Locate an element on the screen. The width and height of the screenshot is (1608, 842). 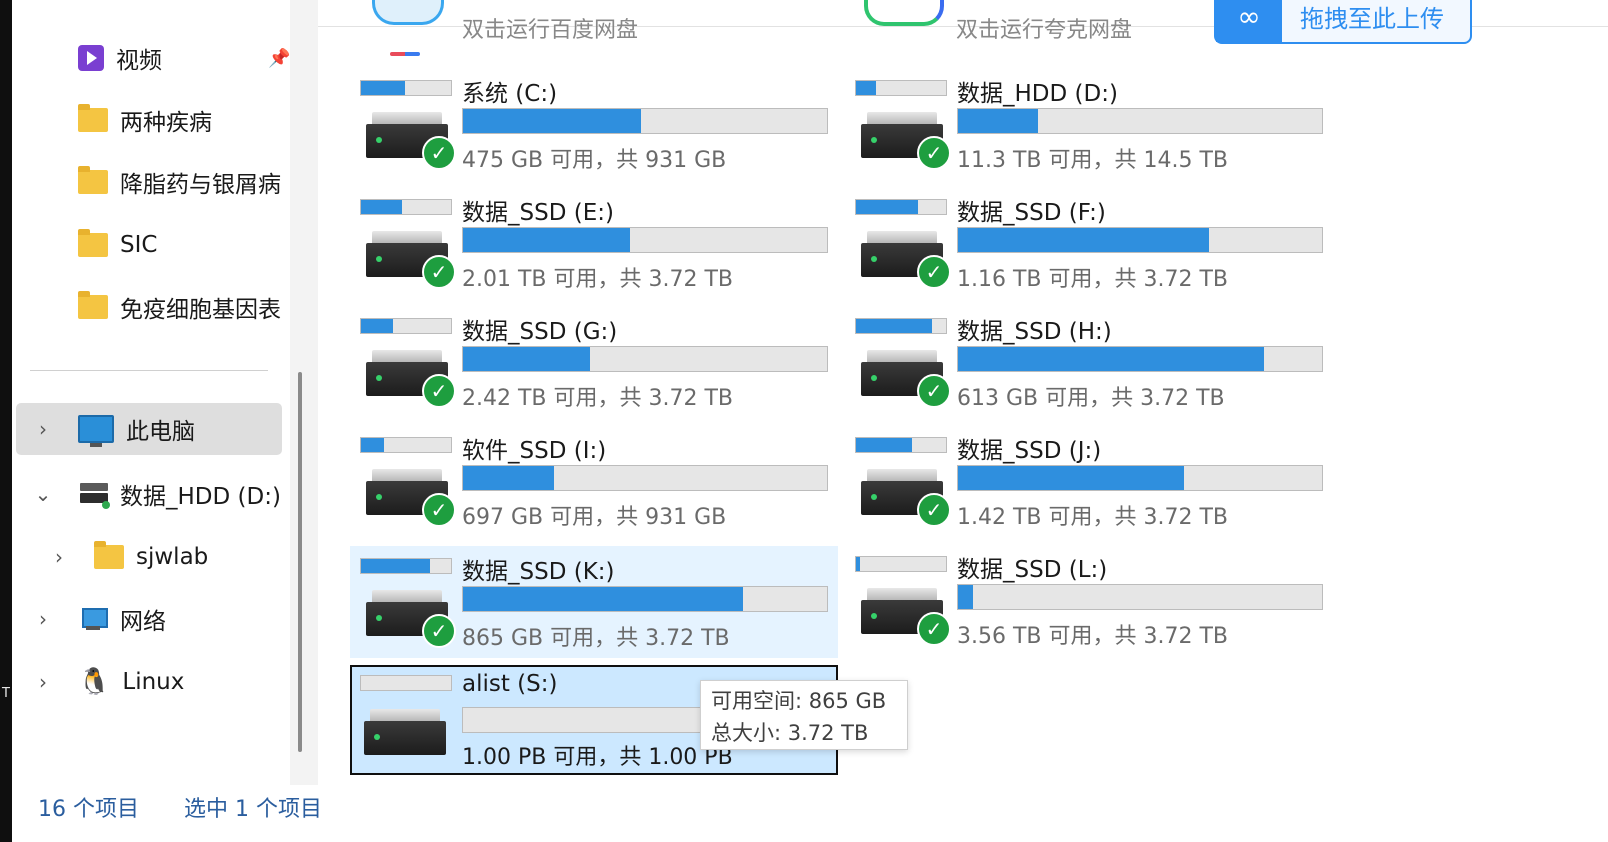
nav-item-label: 视频 is located at coordinates (139, 61).